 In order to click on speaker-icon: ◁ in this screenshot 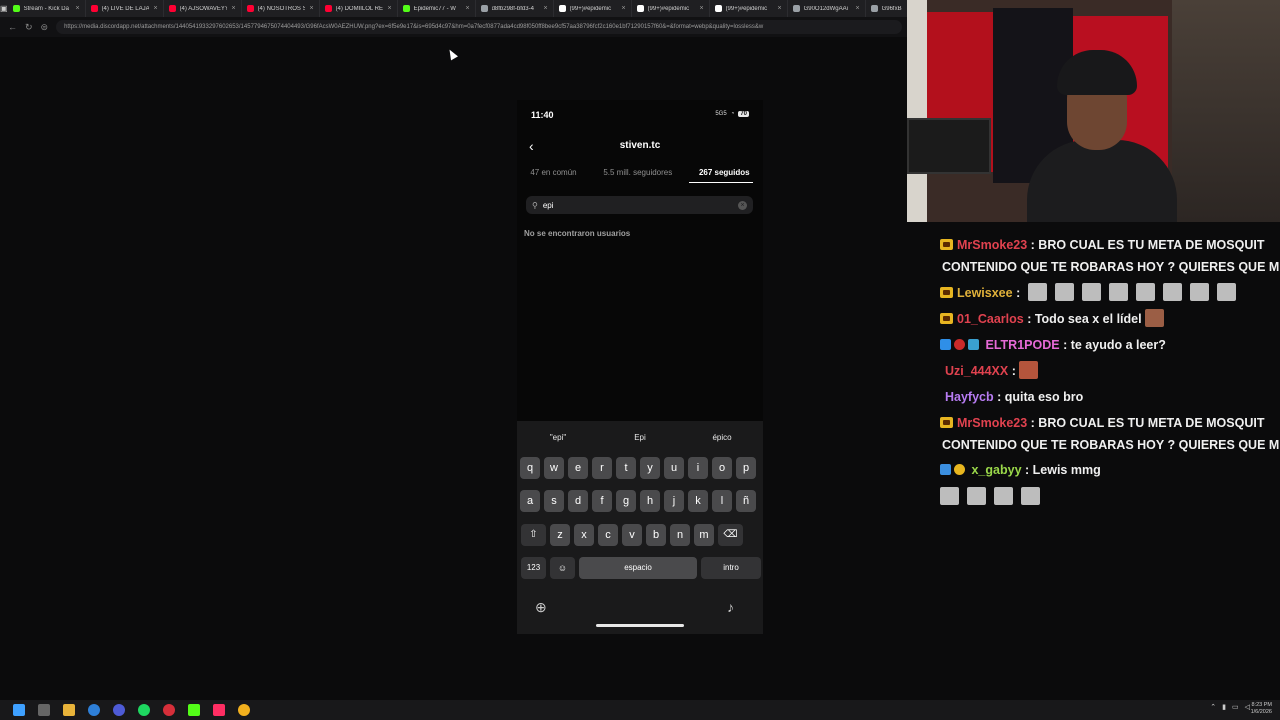, I will do `click(1247, 707)`.